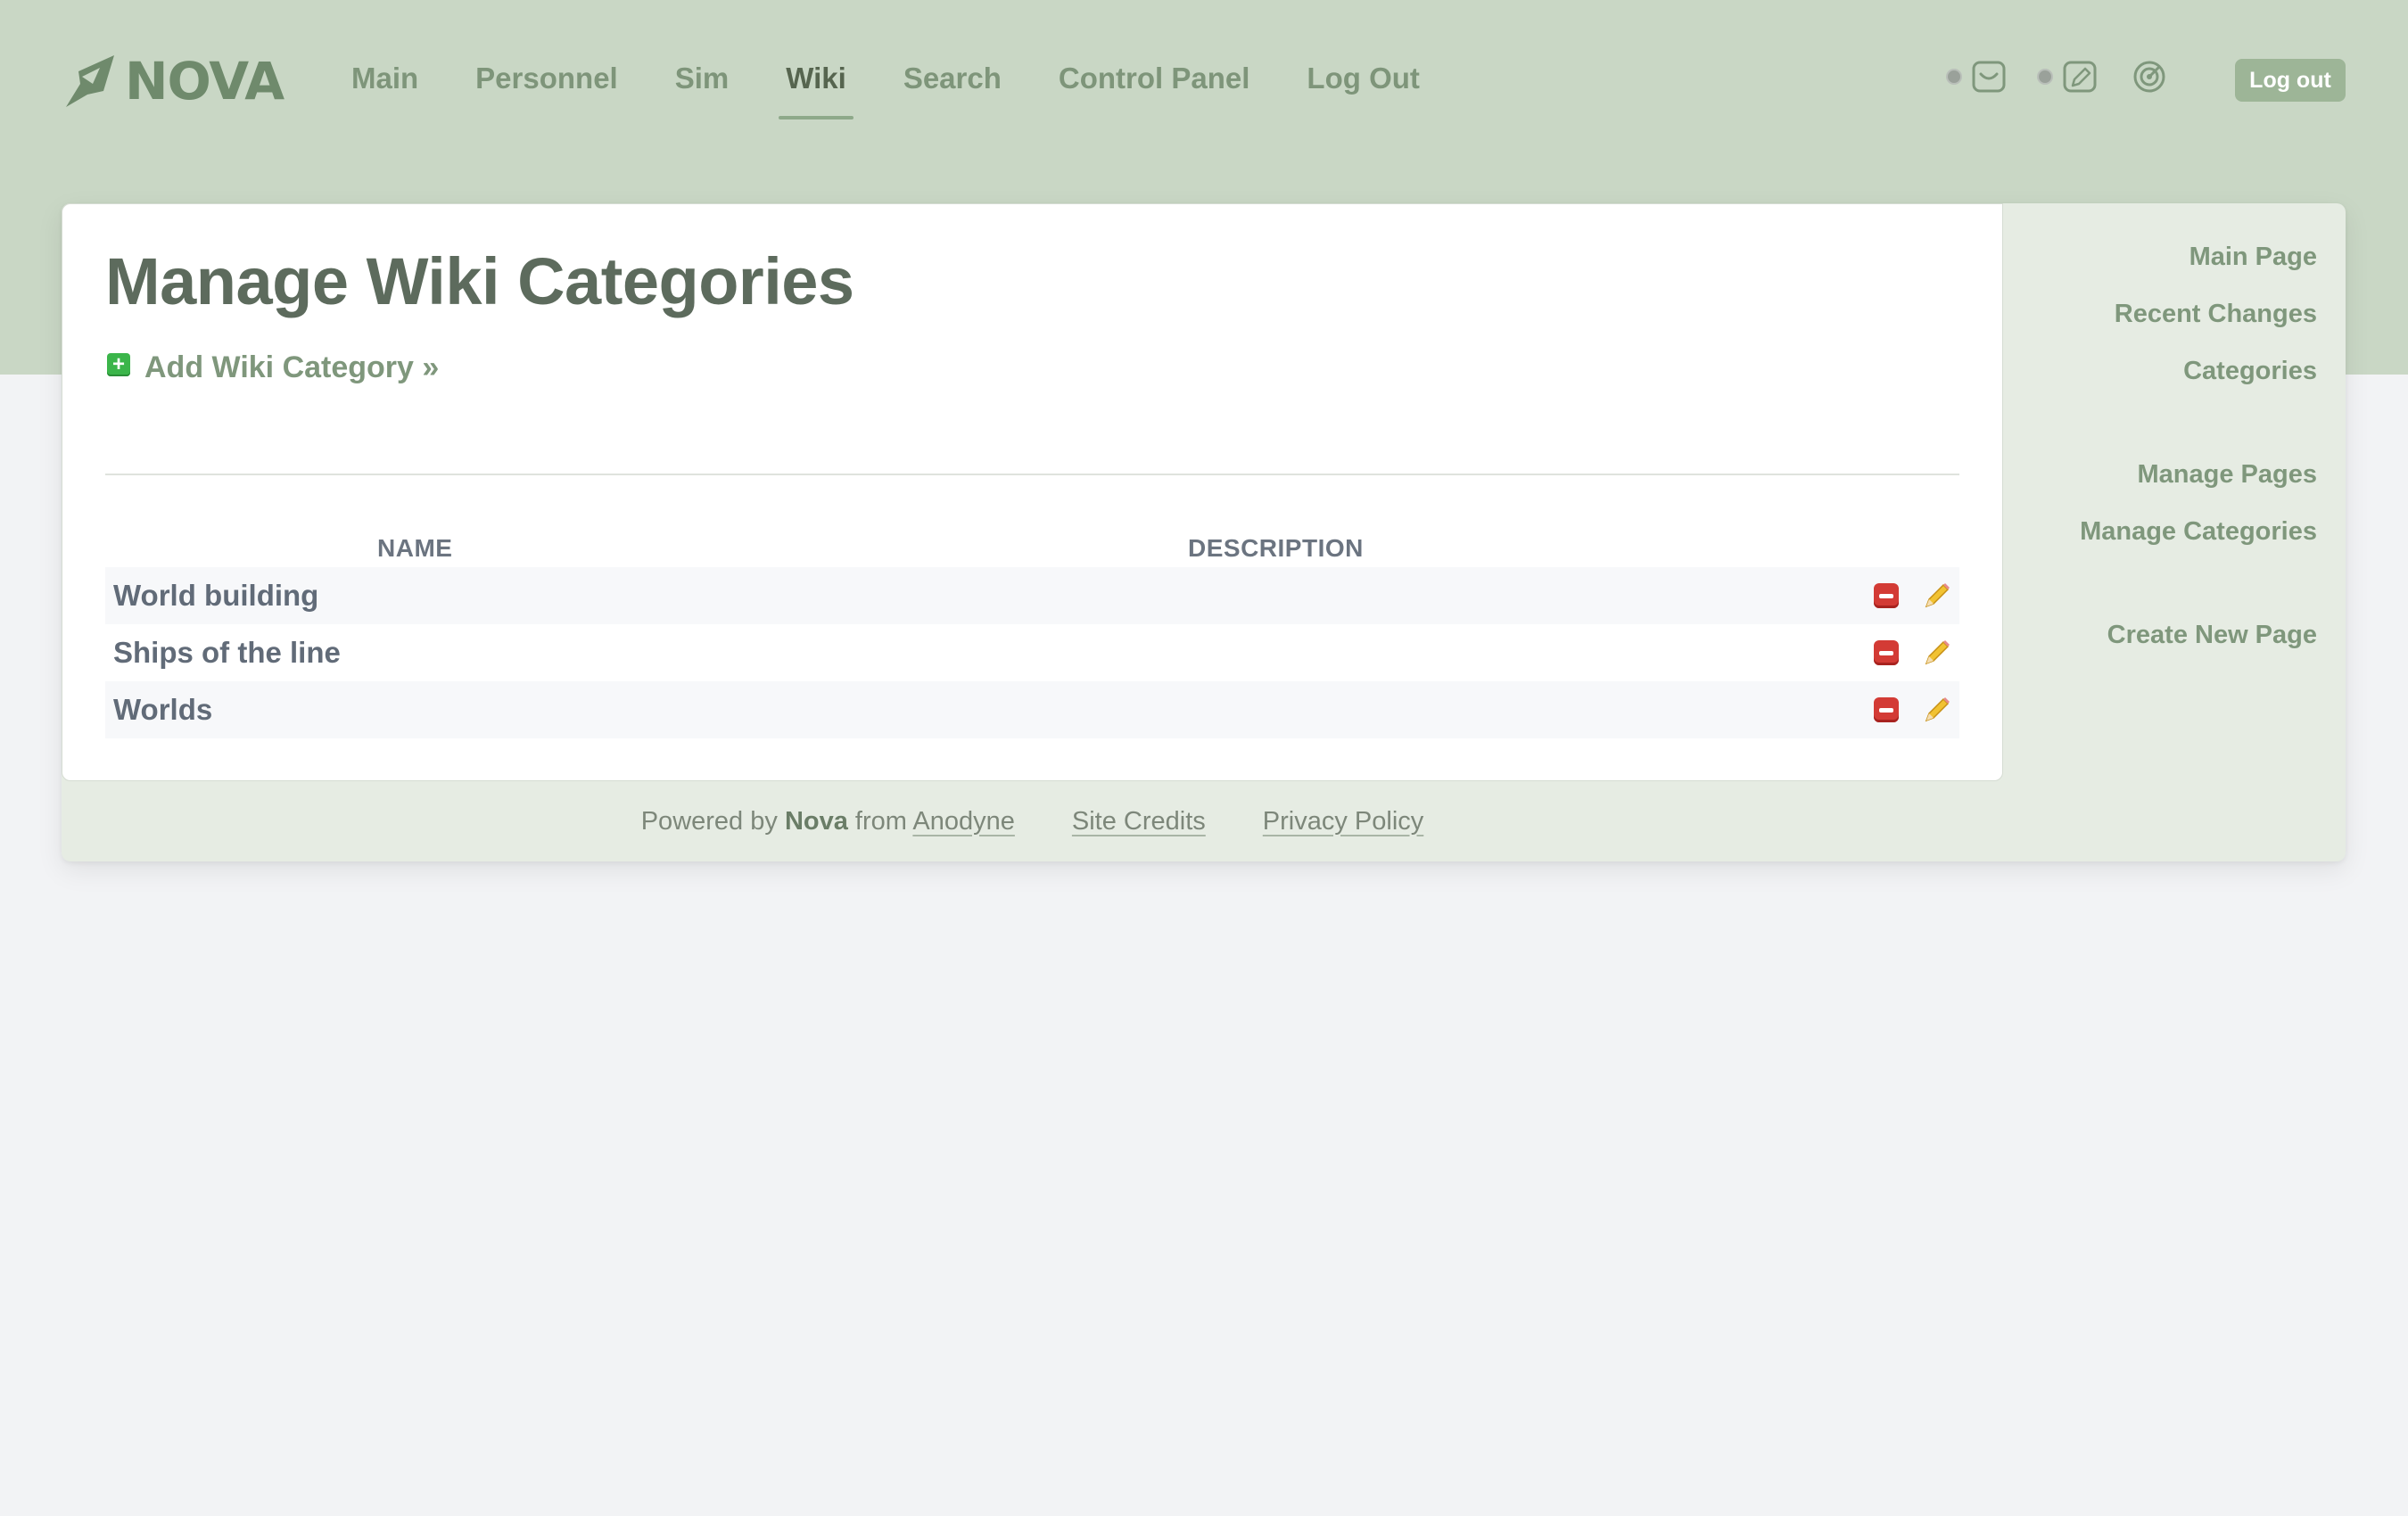  What do you see at coordinates (2250, 371) in the screenshot?
I see `sidebar-link-categories: Categories` at bounding box center [2250, 371].